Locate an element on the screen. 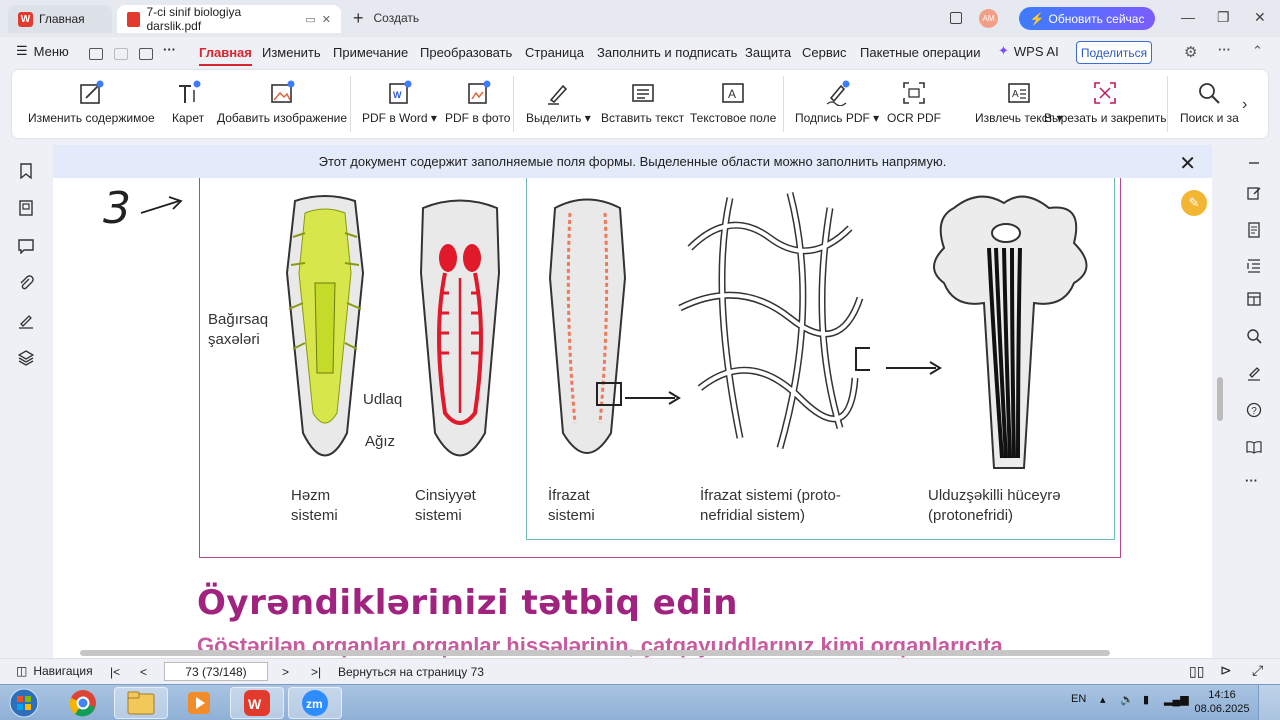  first-page-icon: |< is located at coordinates (115, 672).